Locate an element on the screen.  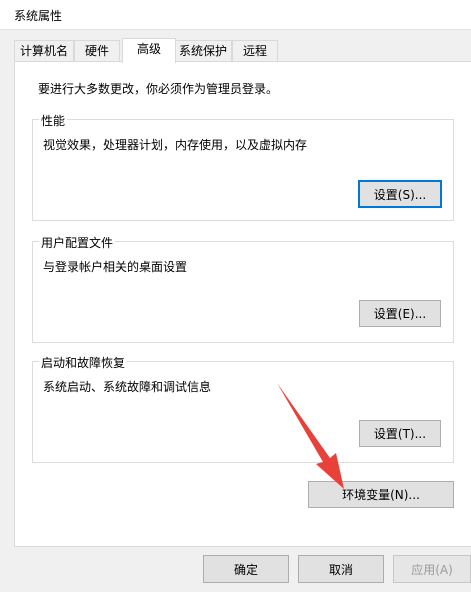
startup-recovery-description: 系统启动、系统故障和调试信息 is located at coordinates (127, 387).